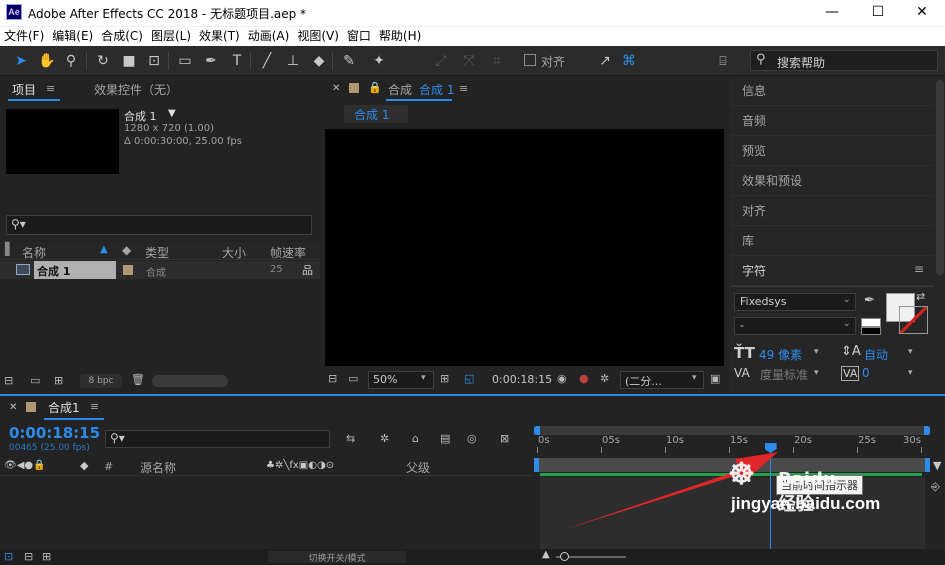 The height and width of the screenshot is (565, 945). What do you see at coordinates (806, 503) in the screenshot?
I see `watermark-site: jingyan.baidu.com` at bounding box center [806, 503].